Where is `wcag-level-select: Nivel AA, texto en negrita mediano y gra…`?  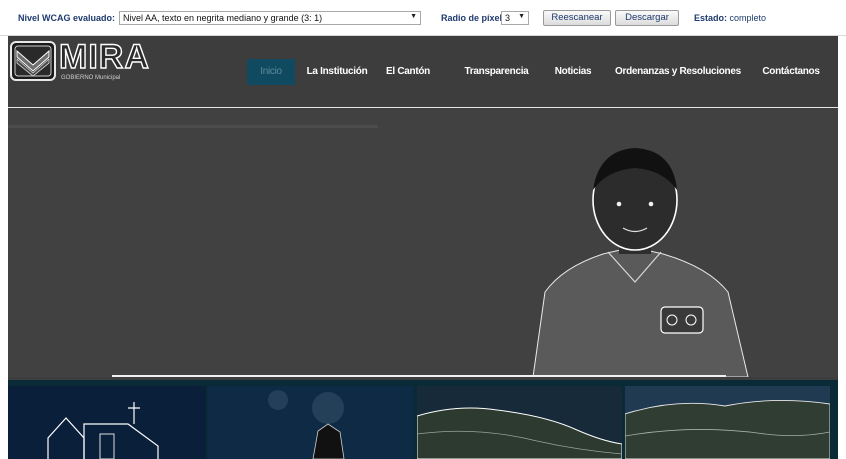
wcag-level-select: Nivel AA, texto en negrita mediano y gra… is located at coordinates (270, 18).